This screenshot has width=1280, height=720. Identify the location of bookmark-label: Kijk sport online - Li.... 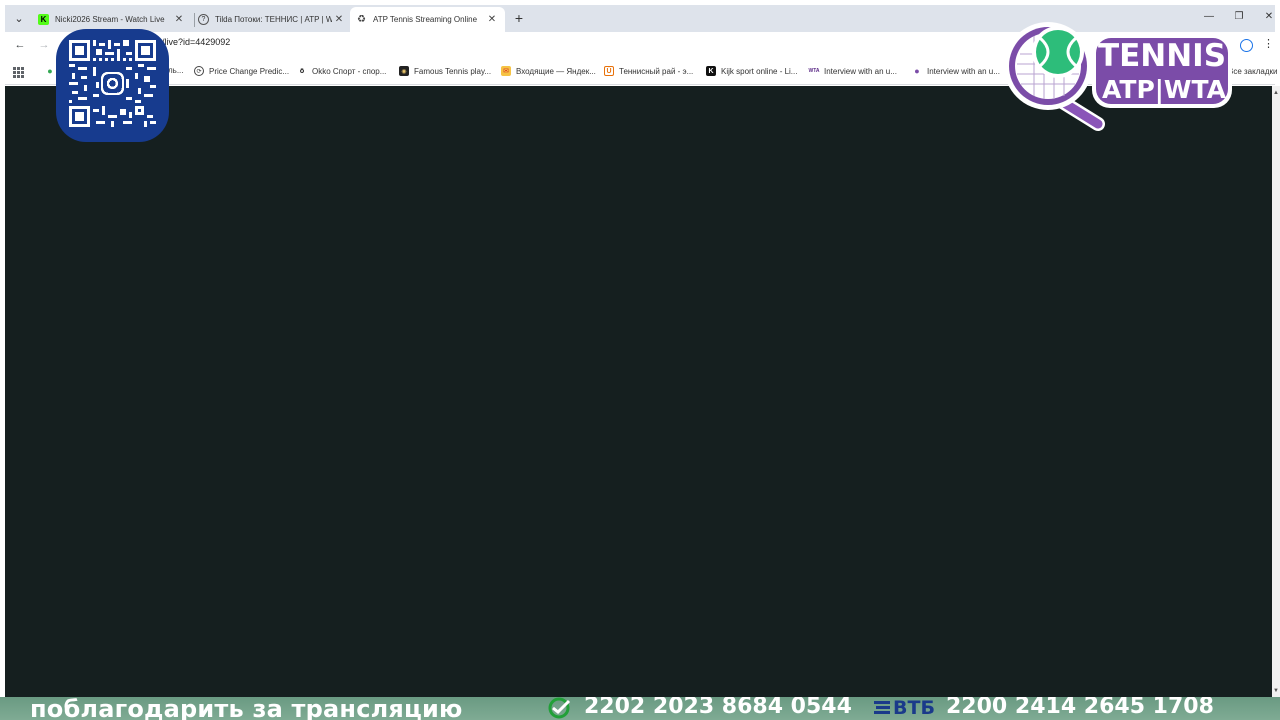
(759, 71).